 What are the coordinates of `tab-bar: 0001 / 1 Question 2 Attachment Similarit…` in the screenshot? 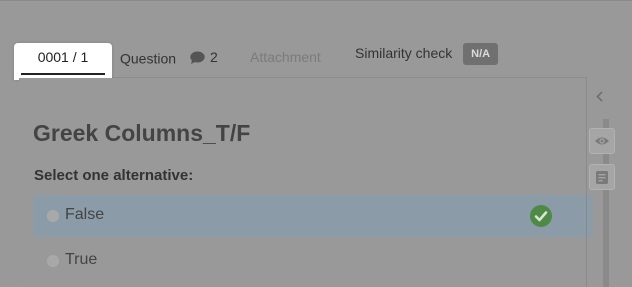 It's located at (301, 61).